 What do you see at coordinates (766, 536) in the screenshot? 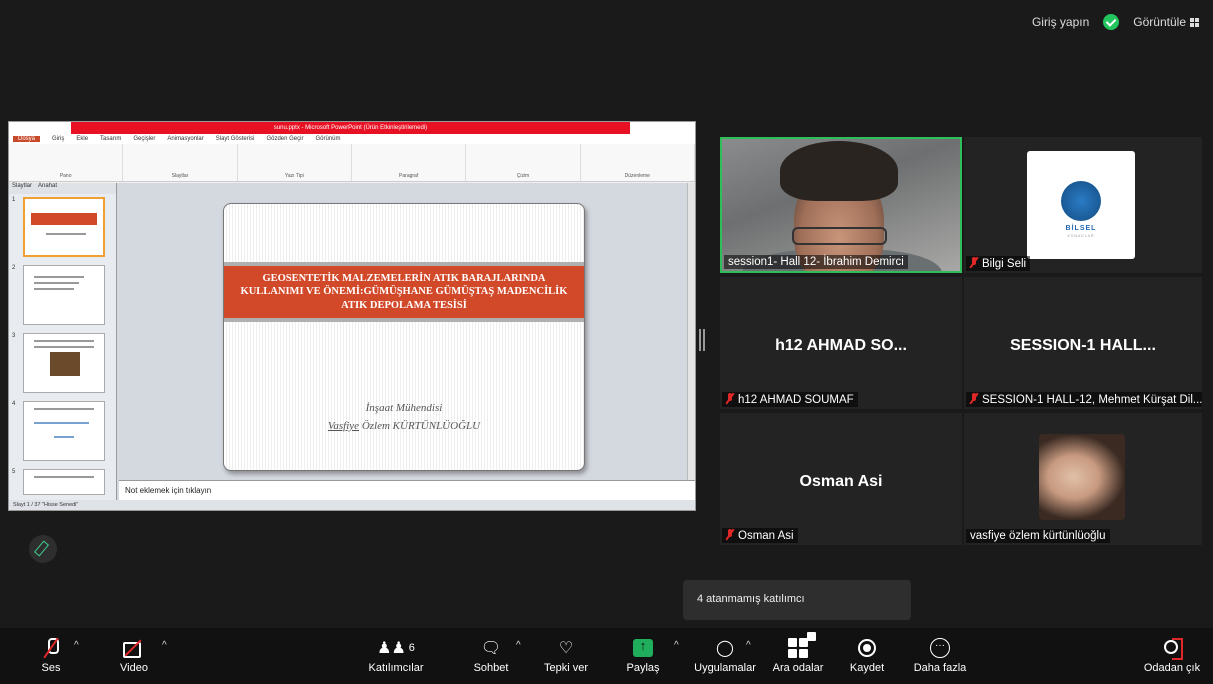
I see `participant-name-text: Osman Asi` at bounding box center [766, 536].